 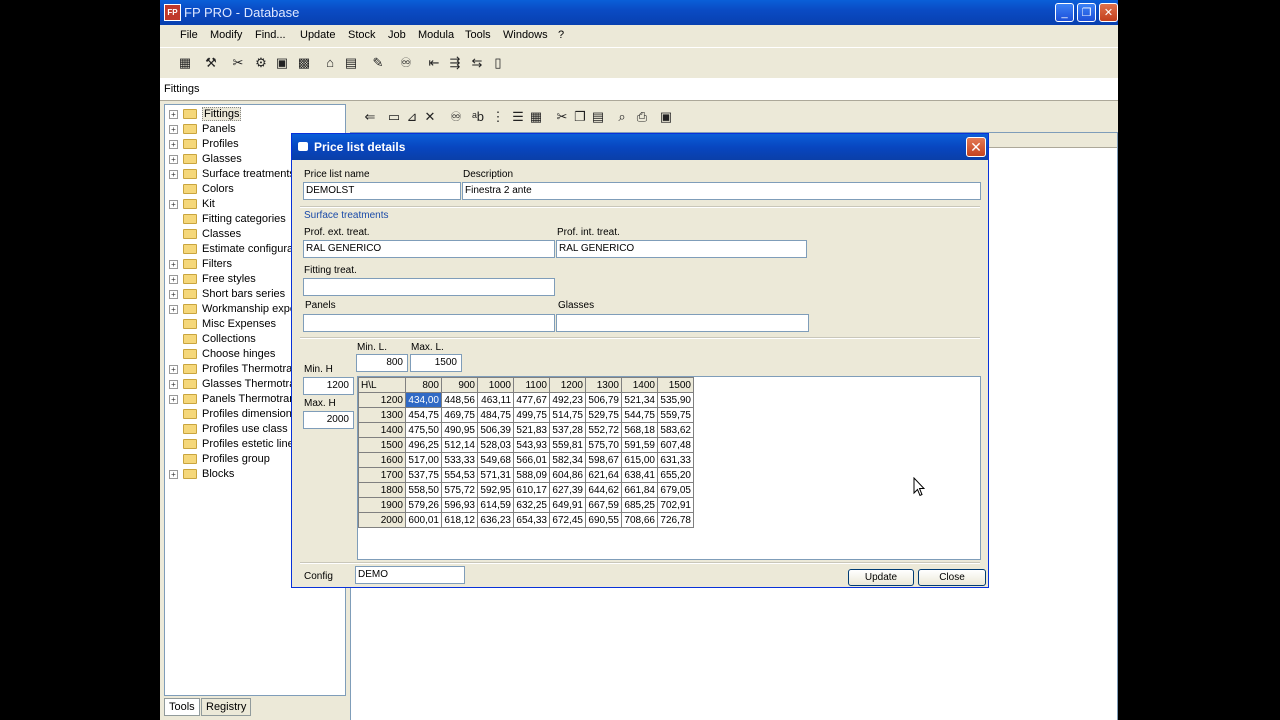 I want to click on price-cell: 690,55, so click(x=603, y=520).